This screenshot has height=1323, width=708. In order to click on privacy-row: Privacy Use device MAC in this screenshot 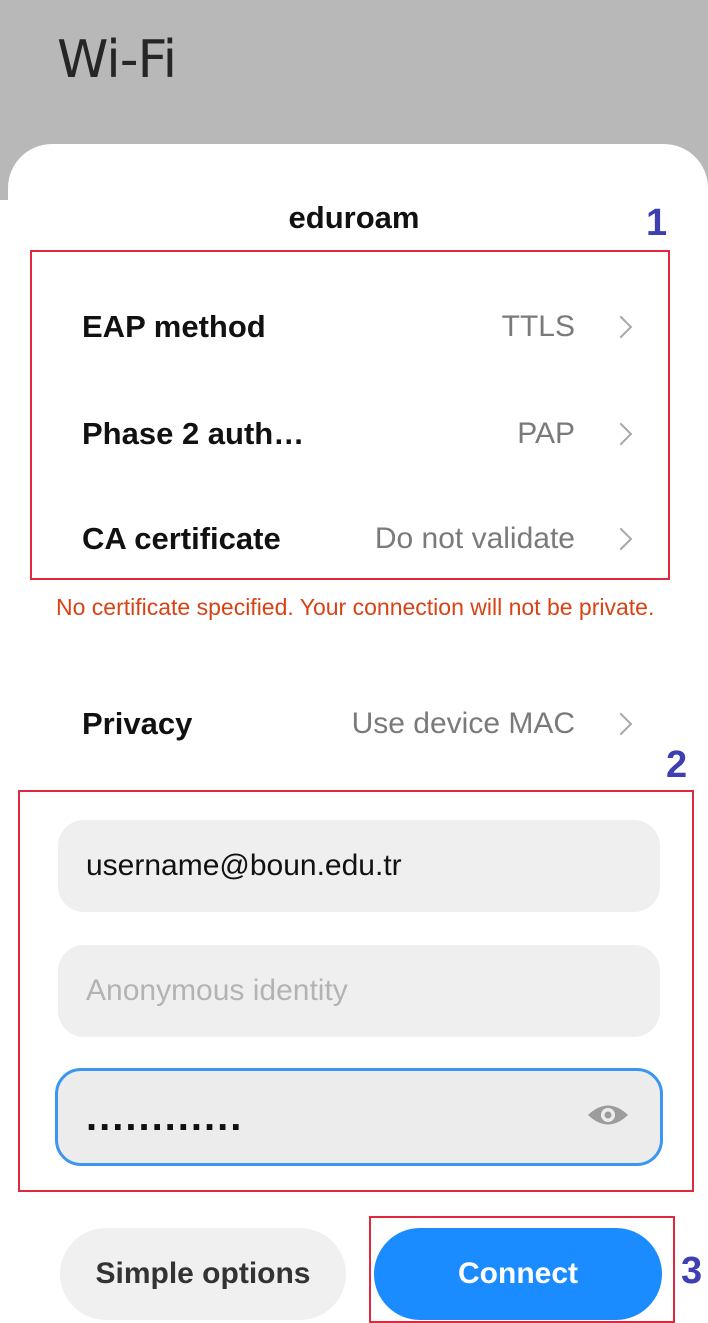, I will do `click(359, 724)`.